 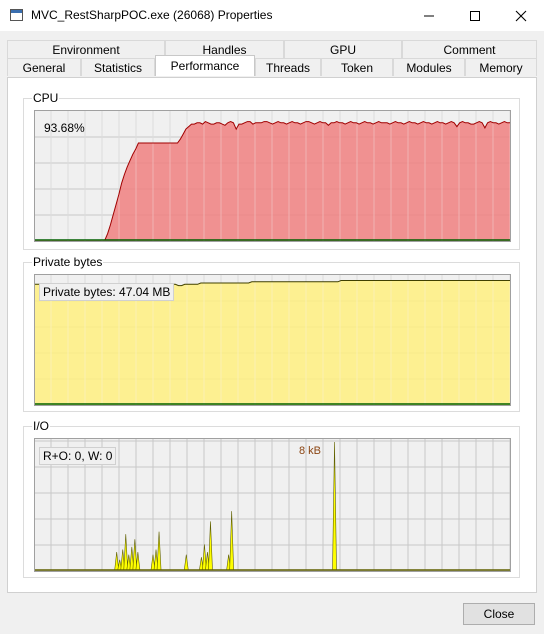 I want to click on maximize-button, so click(x=475, y=15).